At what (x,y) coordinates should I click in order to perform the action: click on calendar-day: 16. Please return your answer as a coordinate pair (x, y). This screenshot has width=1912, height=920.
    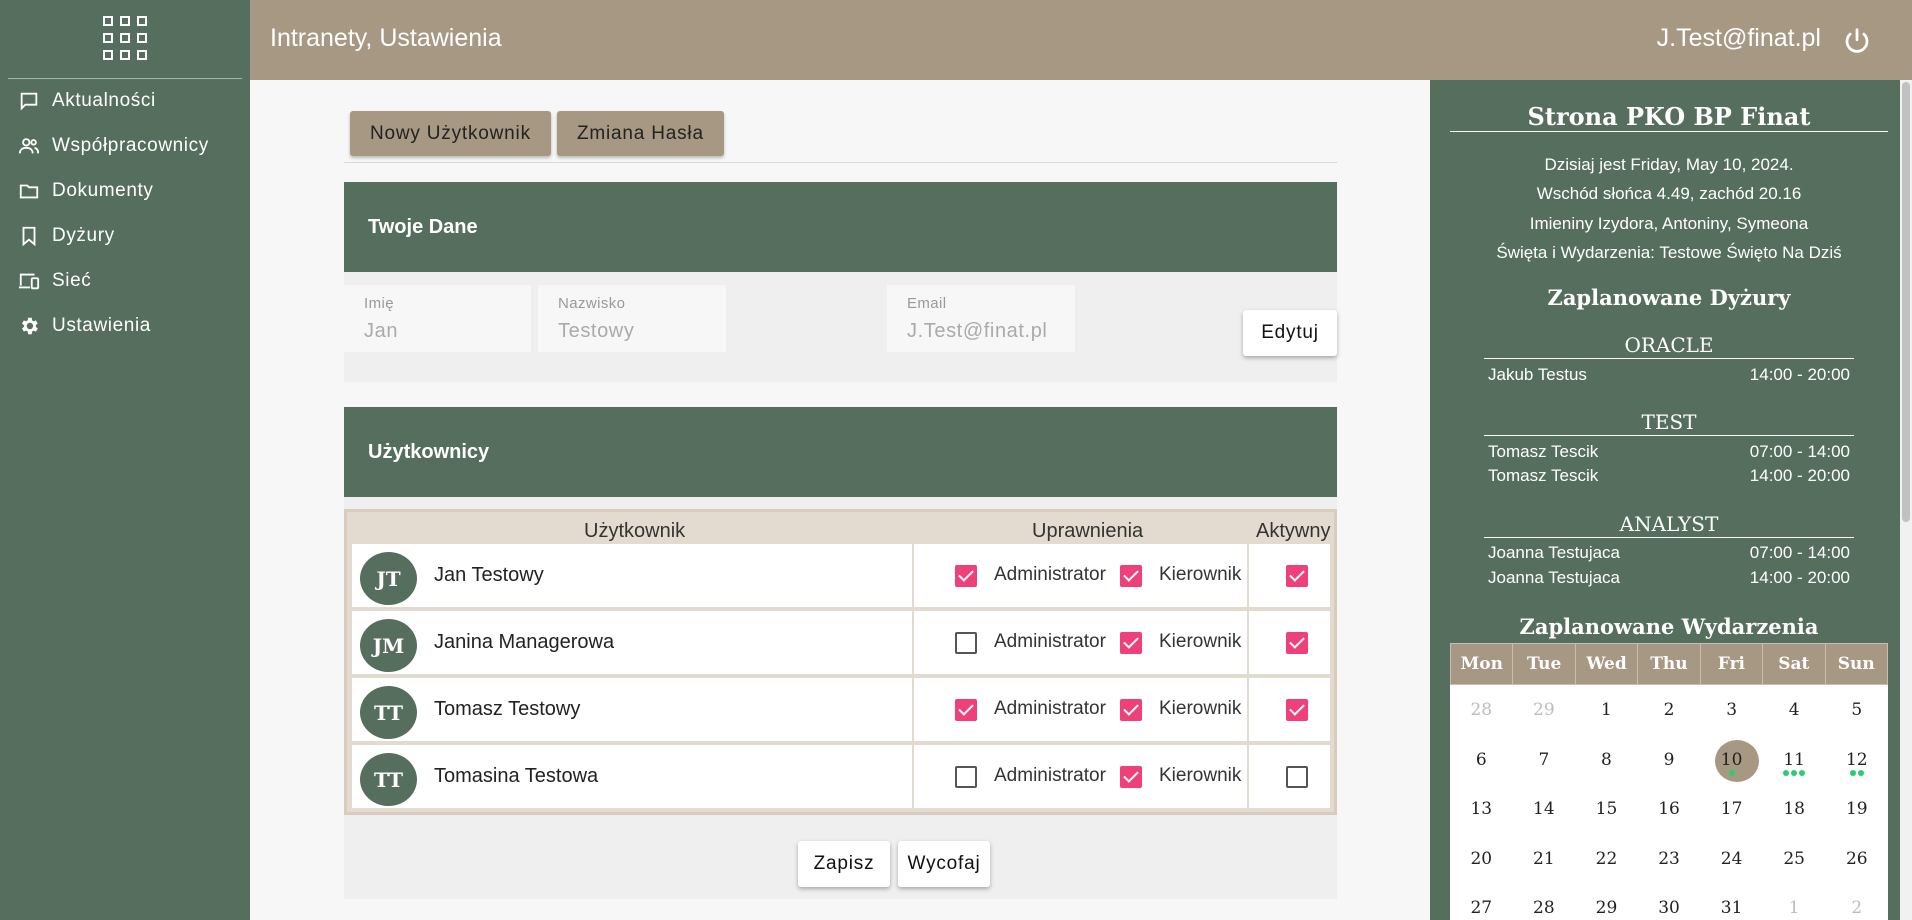
    Looking at the image, I should click on (1669, 809).